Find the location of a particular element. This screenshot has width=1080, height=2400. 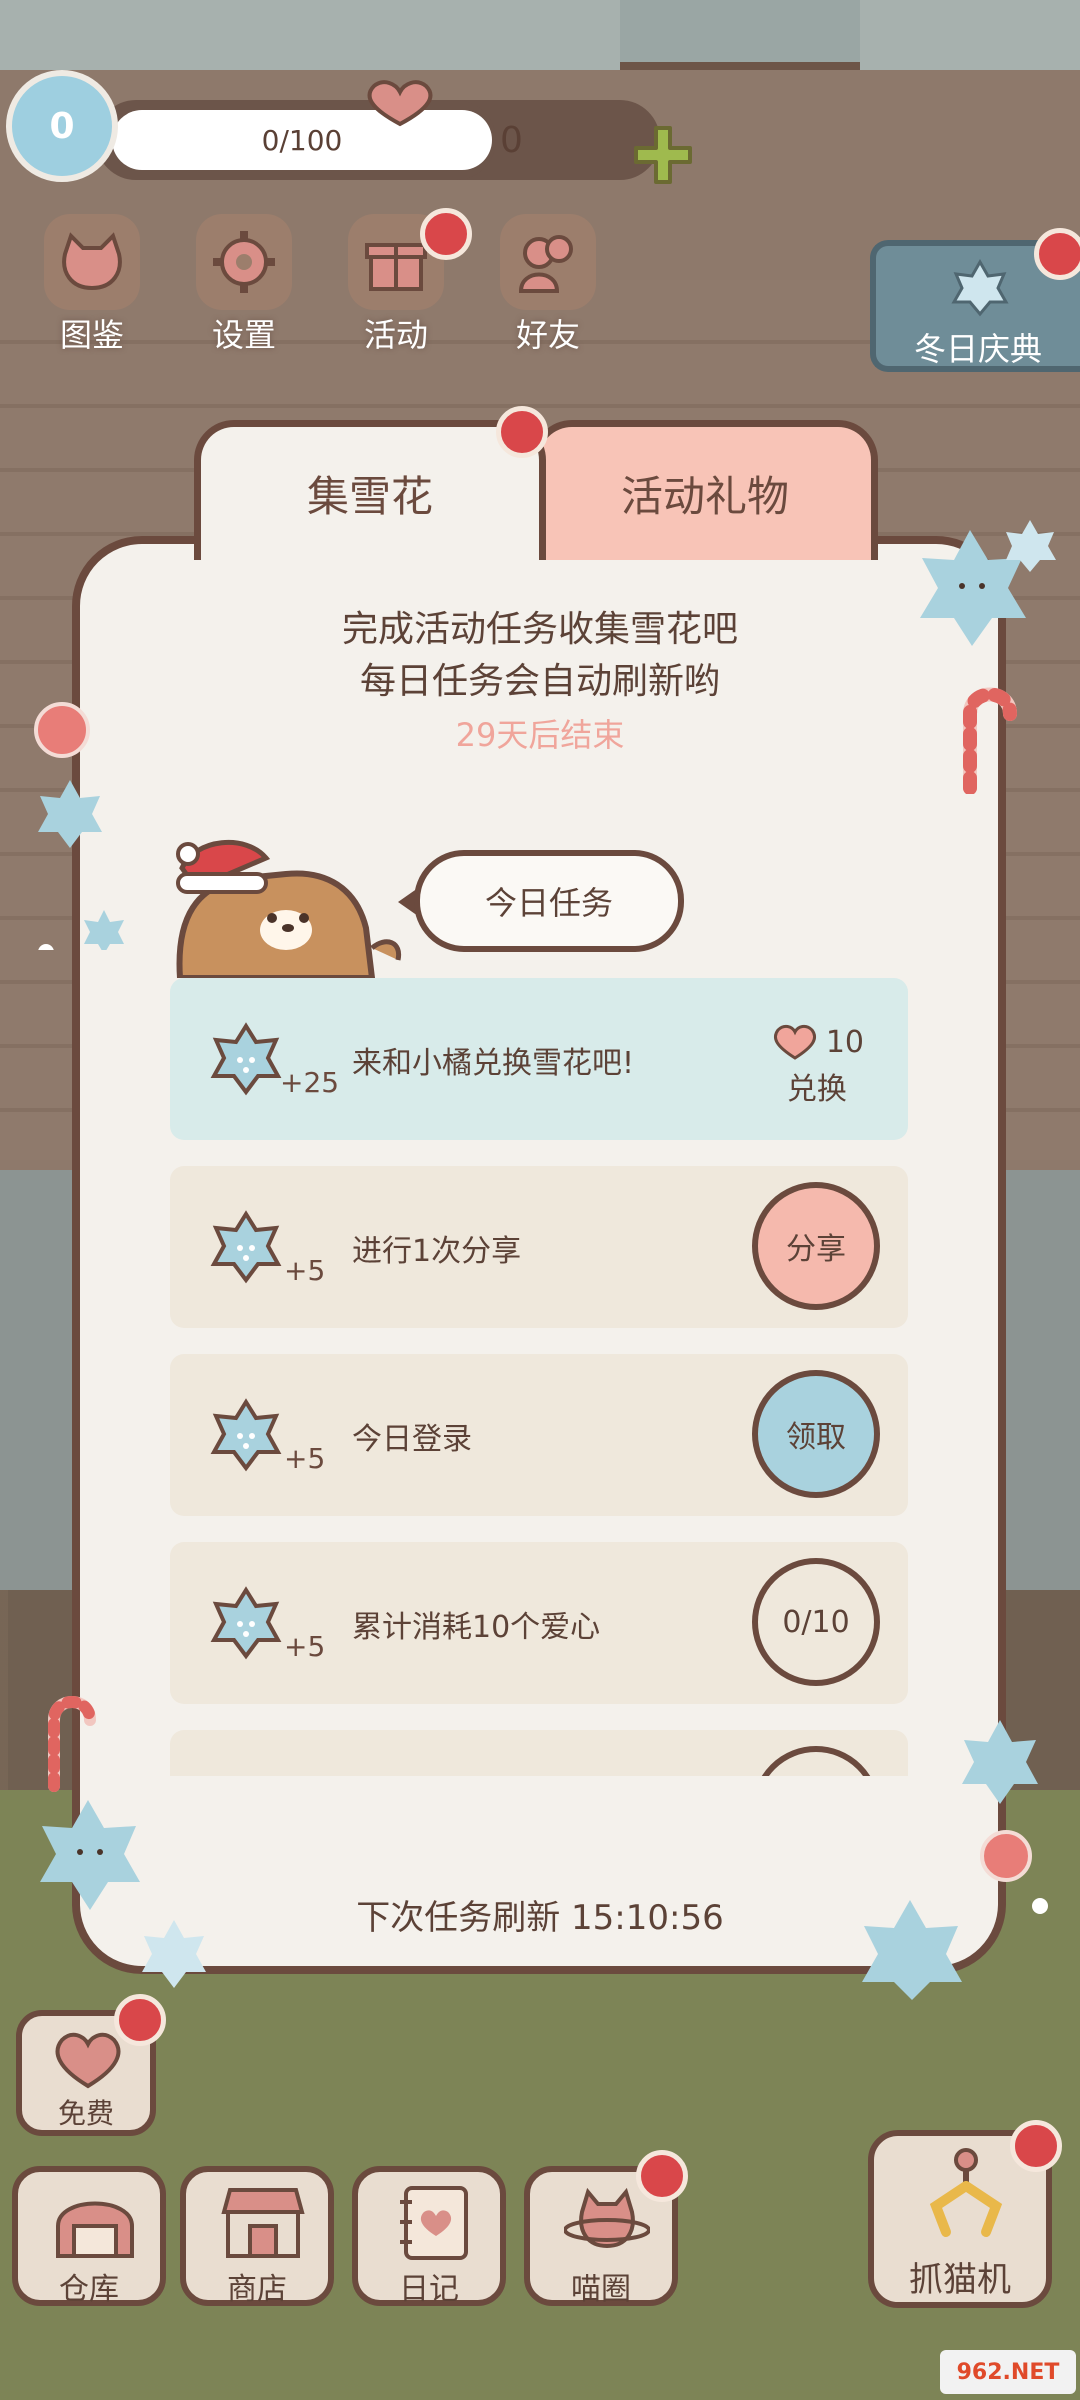

snow-decoration-bottom-left is located at coordinates (123, 1842).